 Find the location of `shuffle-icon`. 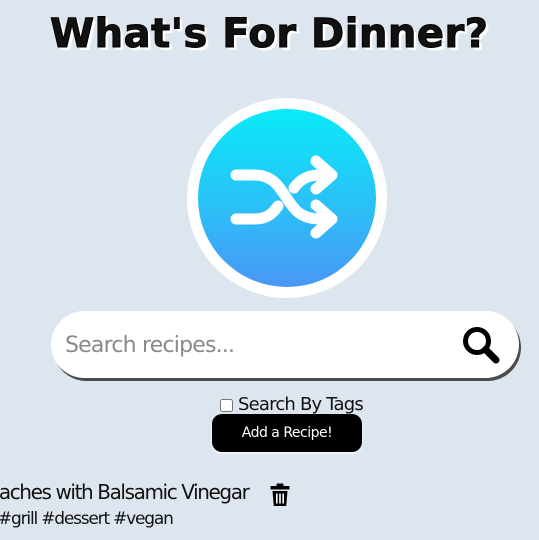

shuffle-icon is located at coordinates (284, 197).